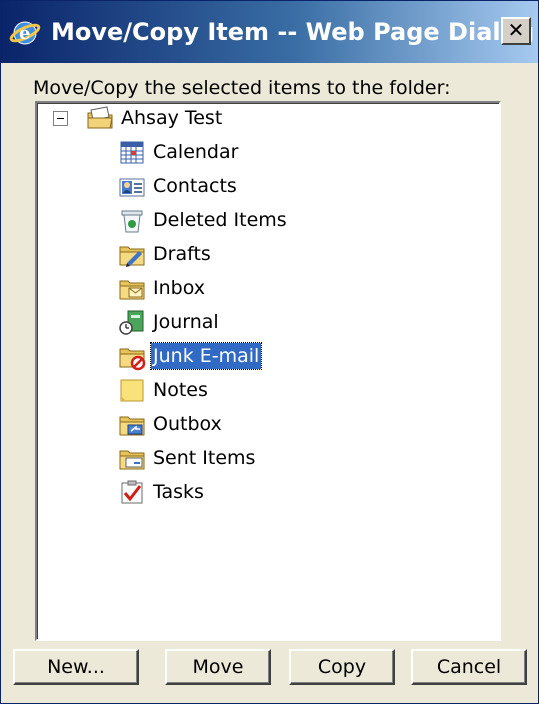 This screenshot has width=539, height=704. I want to click on tree-item-calendar: Calendar, so click(178, 152).